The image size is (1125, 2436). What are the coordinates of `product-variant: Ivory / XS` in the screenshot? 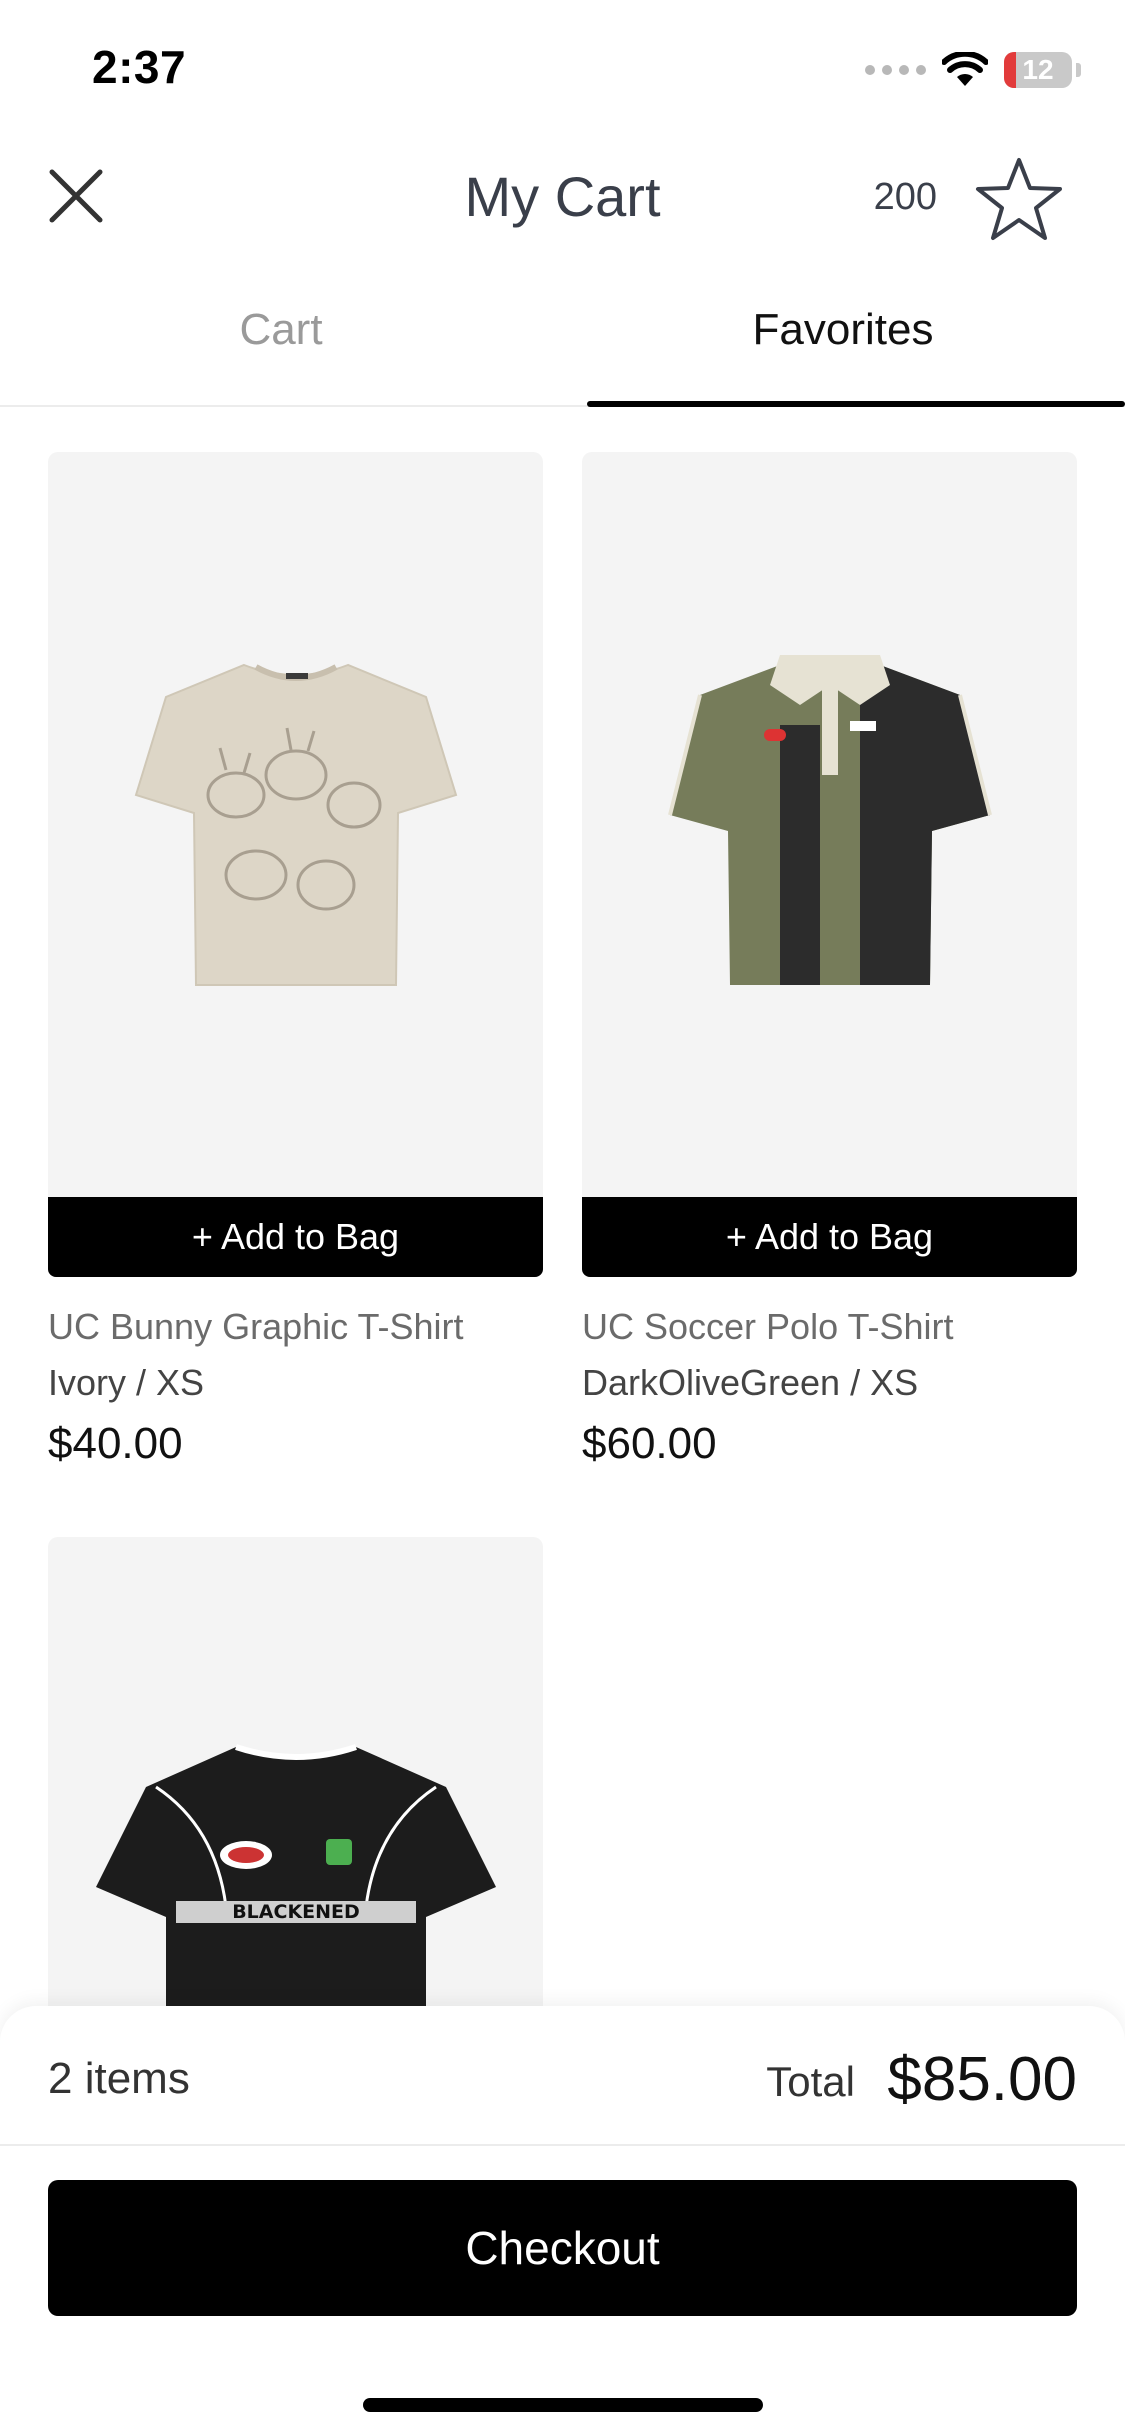 It's located at (126, 1382).